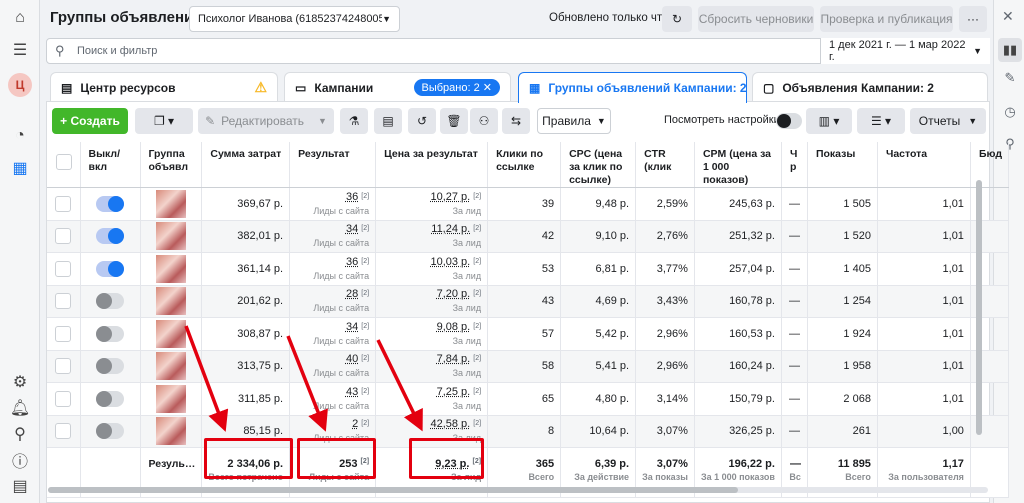  I want to click on col-impressions: Показы, so click(842, 165).